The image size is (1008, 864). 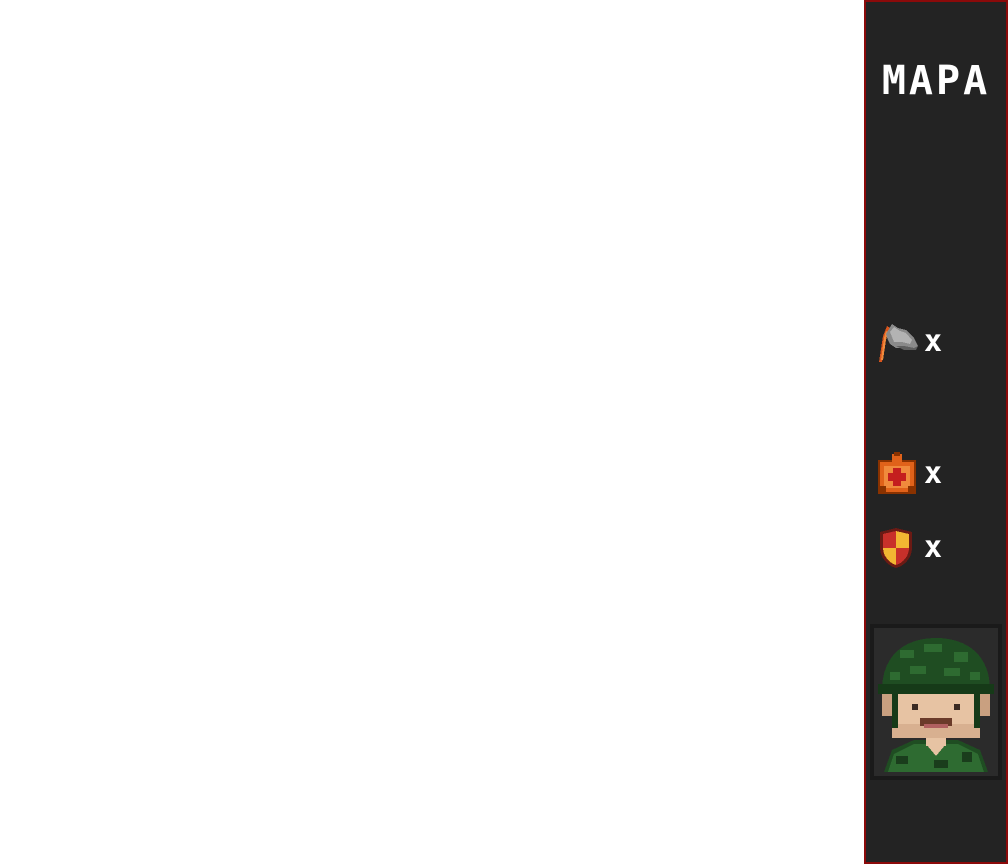 I want to click on soldier-portrait-icon, so click(x=936, y=705).